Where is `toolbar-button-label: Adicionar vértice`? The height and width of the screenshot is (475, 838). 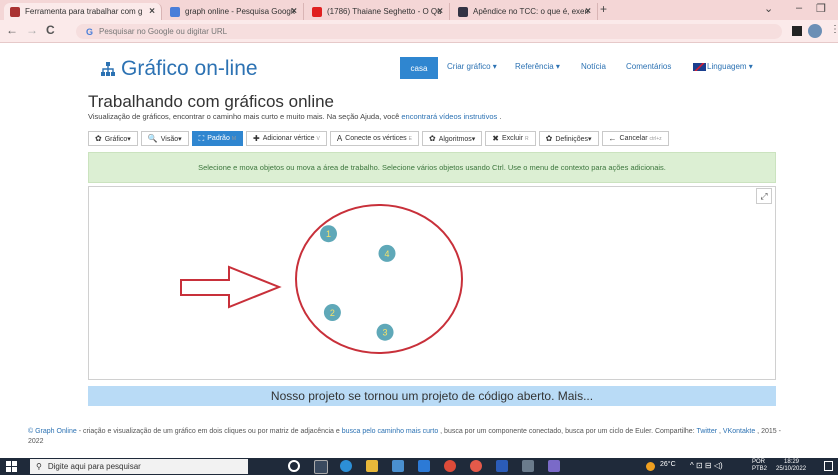 toolbar-button-label: Adicionar vértice is located at coordinates (288, 138).